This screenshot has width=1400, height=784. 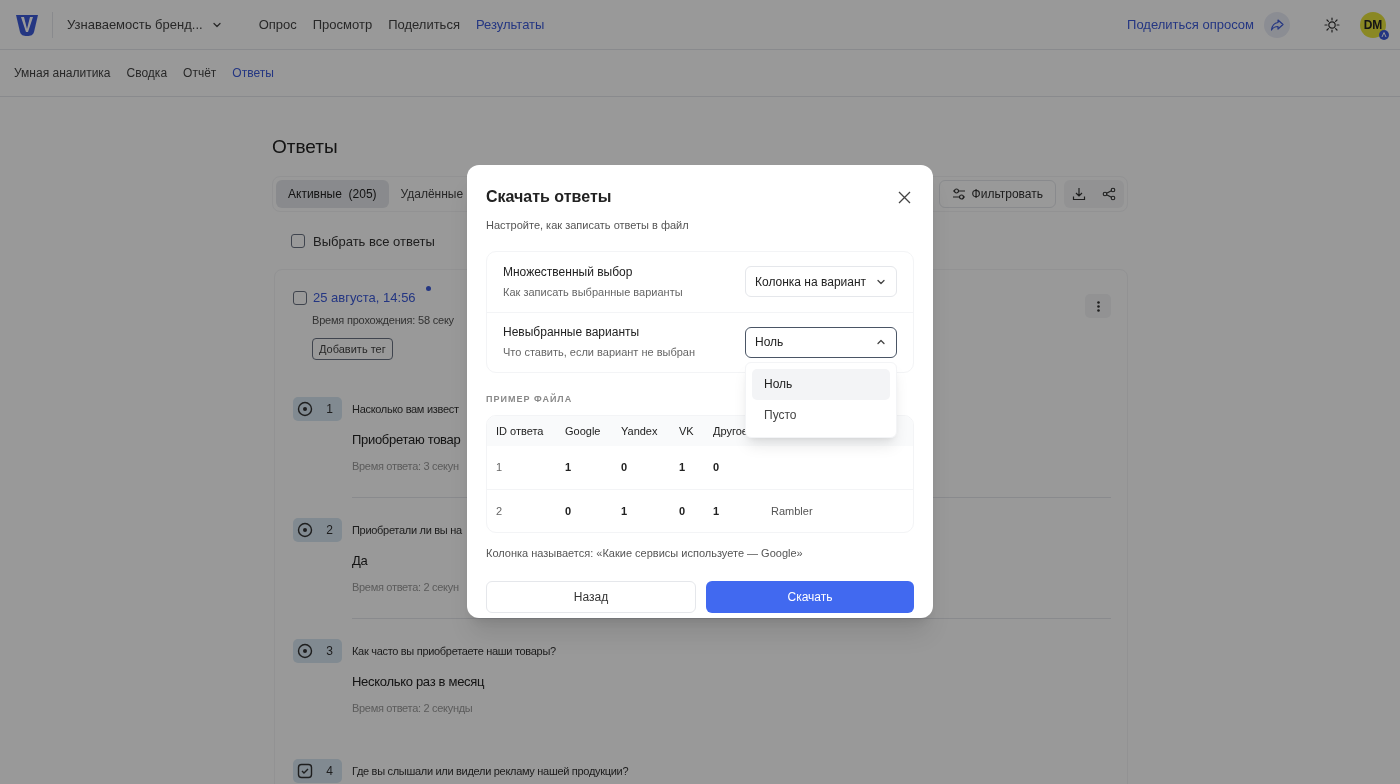 I want to click on download-button: Скачать, so click(x=810, y=596).